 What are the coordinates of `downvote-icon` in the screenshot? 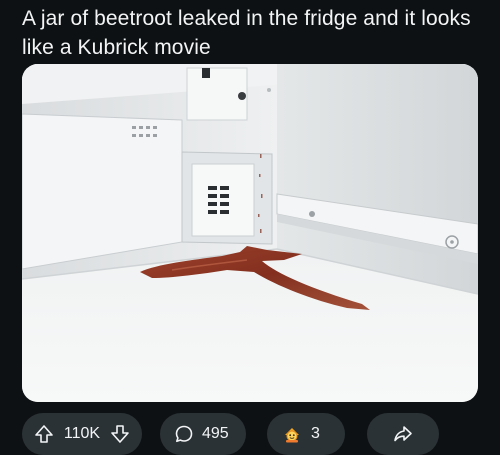 It's located at (120, 434).